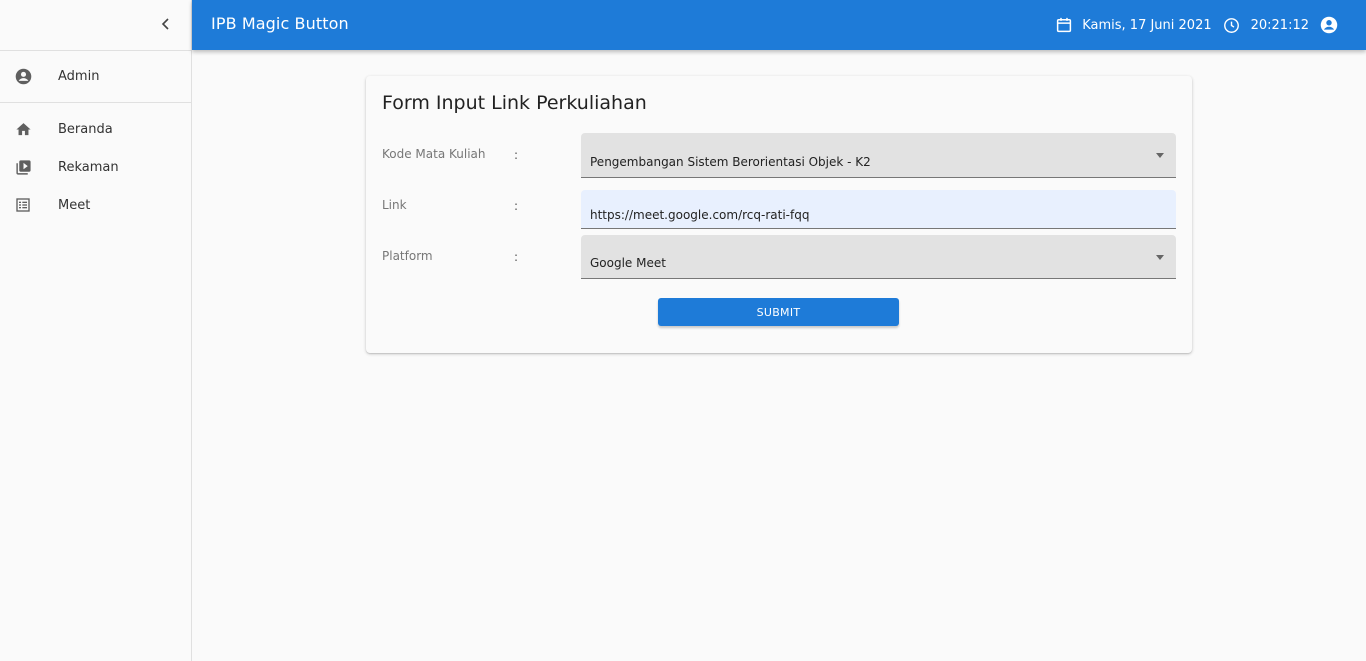  What do you see at coordinates (74, 205) in the screenshot?
I see `sidebar-item-label: Meet` at bounding box center [74, 205].